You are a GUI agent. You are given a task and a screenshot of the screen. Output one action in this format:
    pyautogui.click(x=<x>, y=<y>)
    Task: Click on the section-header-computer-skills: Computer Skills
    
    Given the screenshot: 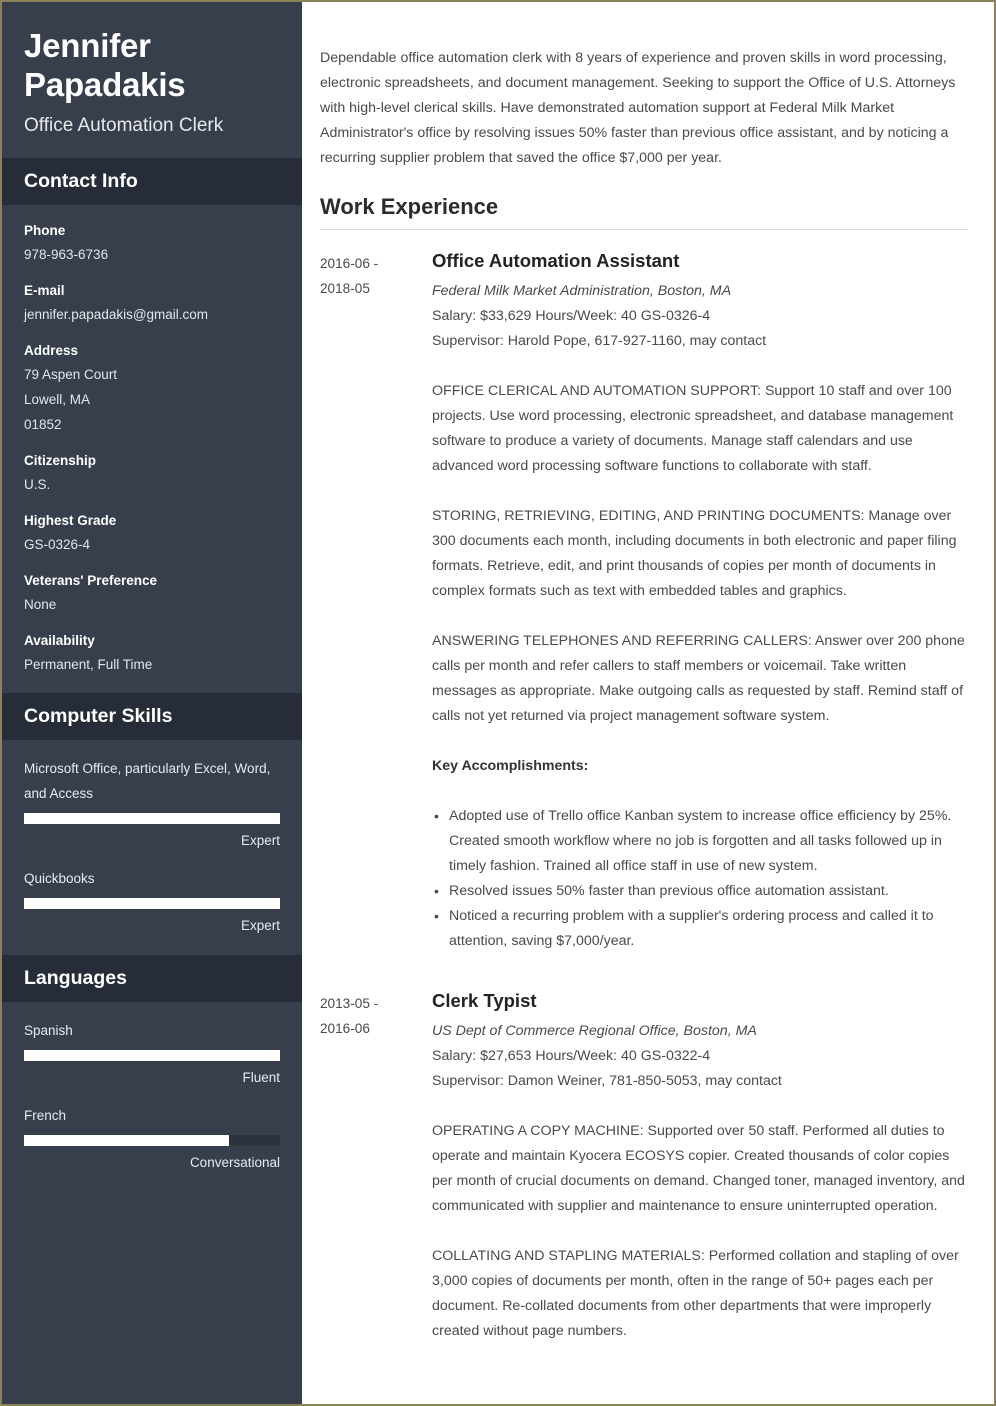 What is the action you would take?
    pyautogui.click(x=152, y=716)
    